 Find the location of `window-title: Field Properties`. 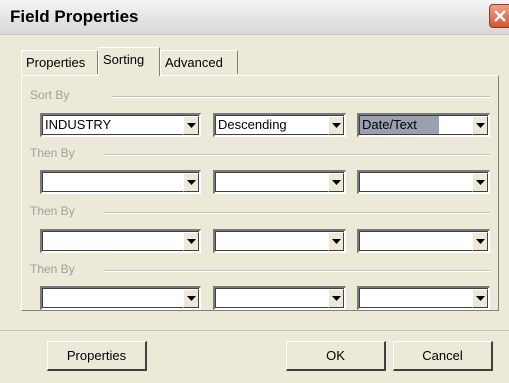

window-title: Field Properties is located at coordinates (74, 16).